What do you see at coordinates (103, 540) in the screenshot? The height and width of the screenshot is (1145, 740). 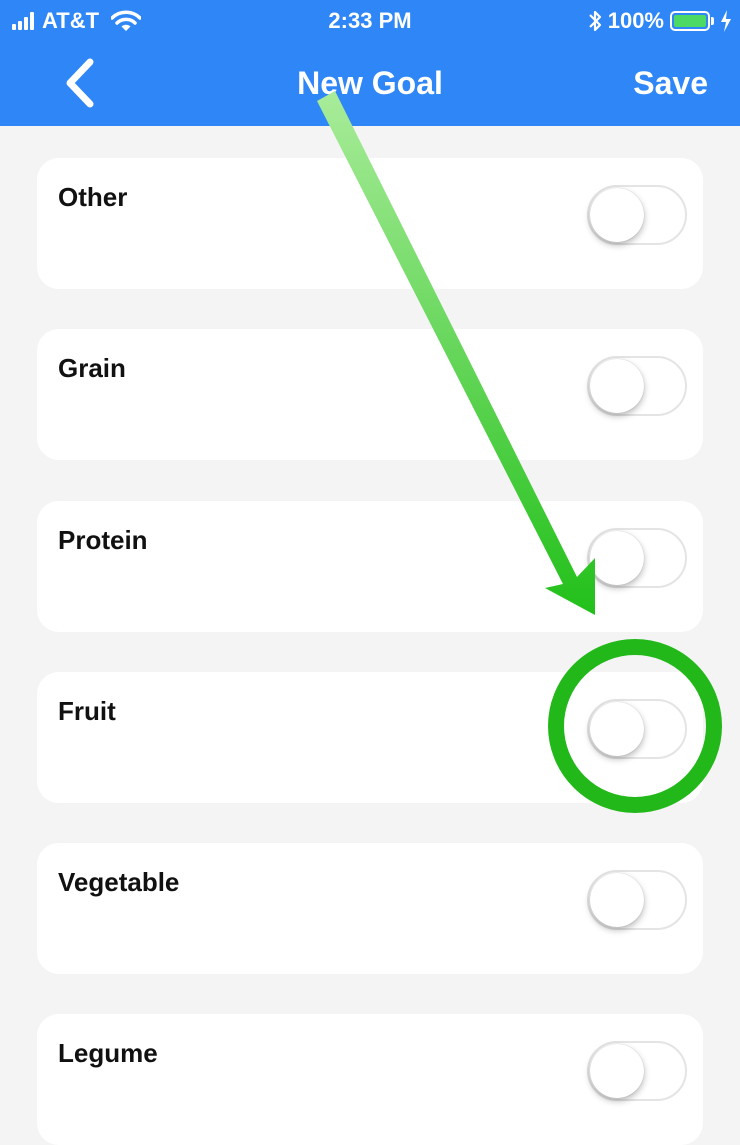 I see `category-label: Protein` at bounding box center [103, 540].